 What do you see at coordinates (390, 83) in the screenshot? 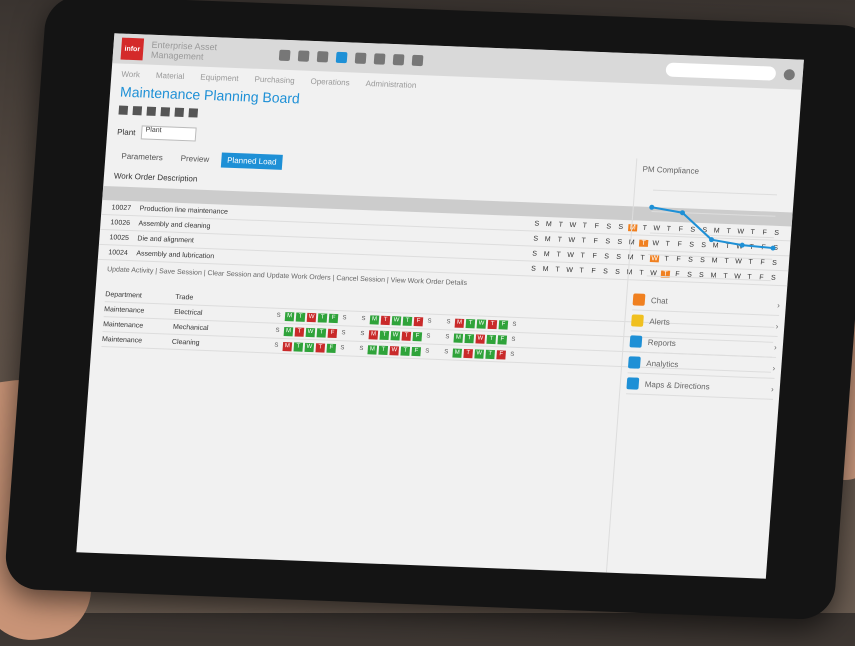
I see `menu-item: Administration` at bounding box center [390, 83].